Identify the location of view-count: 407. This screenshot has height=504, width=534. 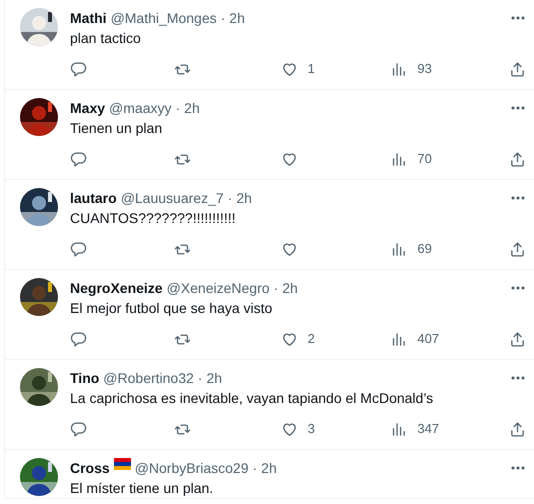
(428, 339).